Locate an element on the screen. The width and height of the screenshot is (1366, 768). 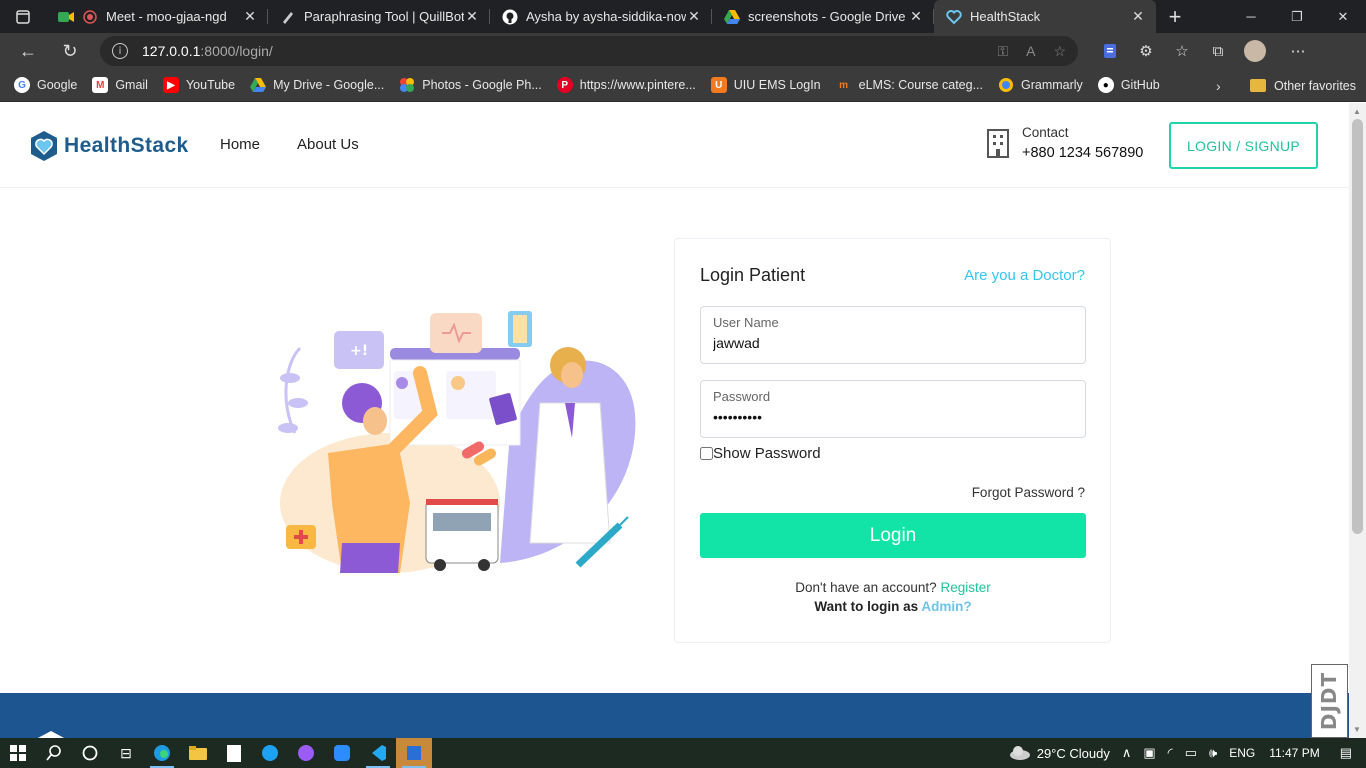
scroll-up-icon: ▲ is located at coordinates (1357, 111).